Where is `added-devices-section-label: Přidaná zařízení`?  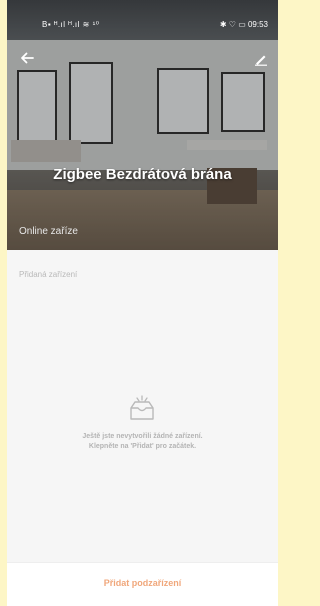
added-devices-section-label: Přidaná zařízení is located at coordinates (48, 274).